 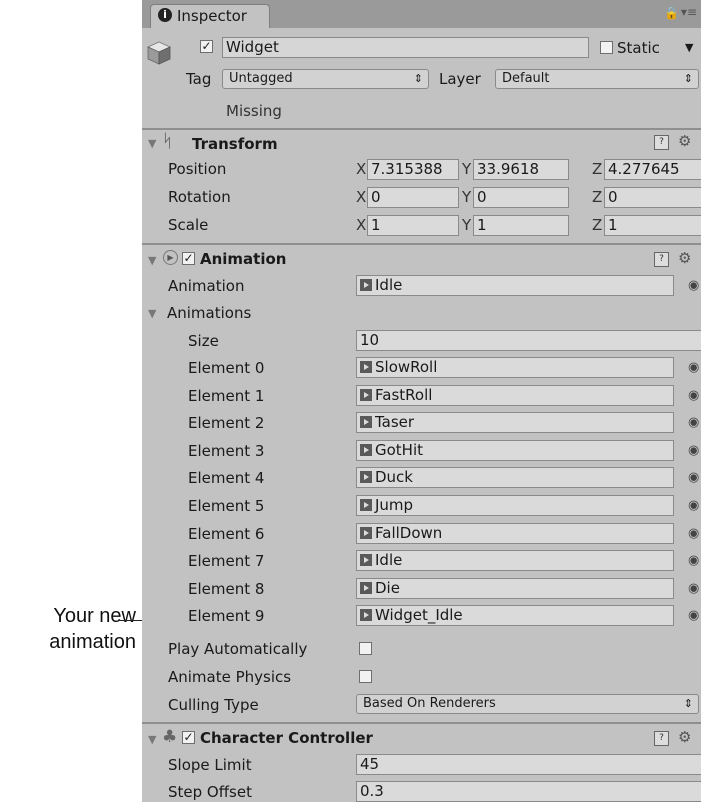 What do you see at coordinates (652, 169) in the screenshot?
I see `transform-z-field: 4.277645` at bounding box center [652, 169].